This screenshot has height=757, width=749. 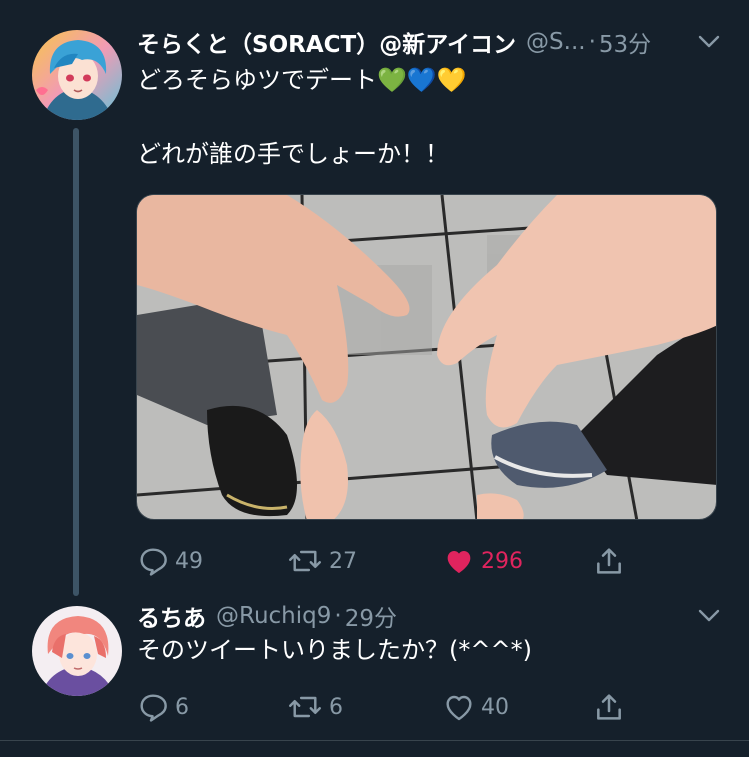 I want to click on retweet-count: 27, so click(x=343, y=561).